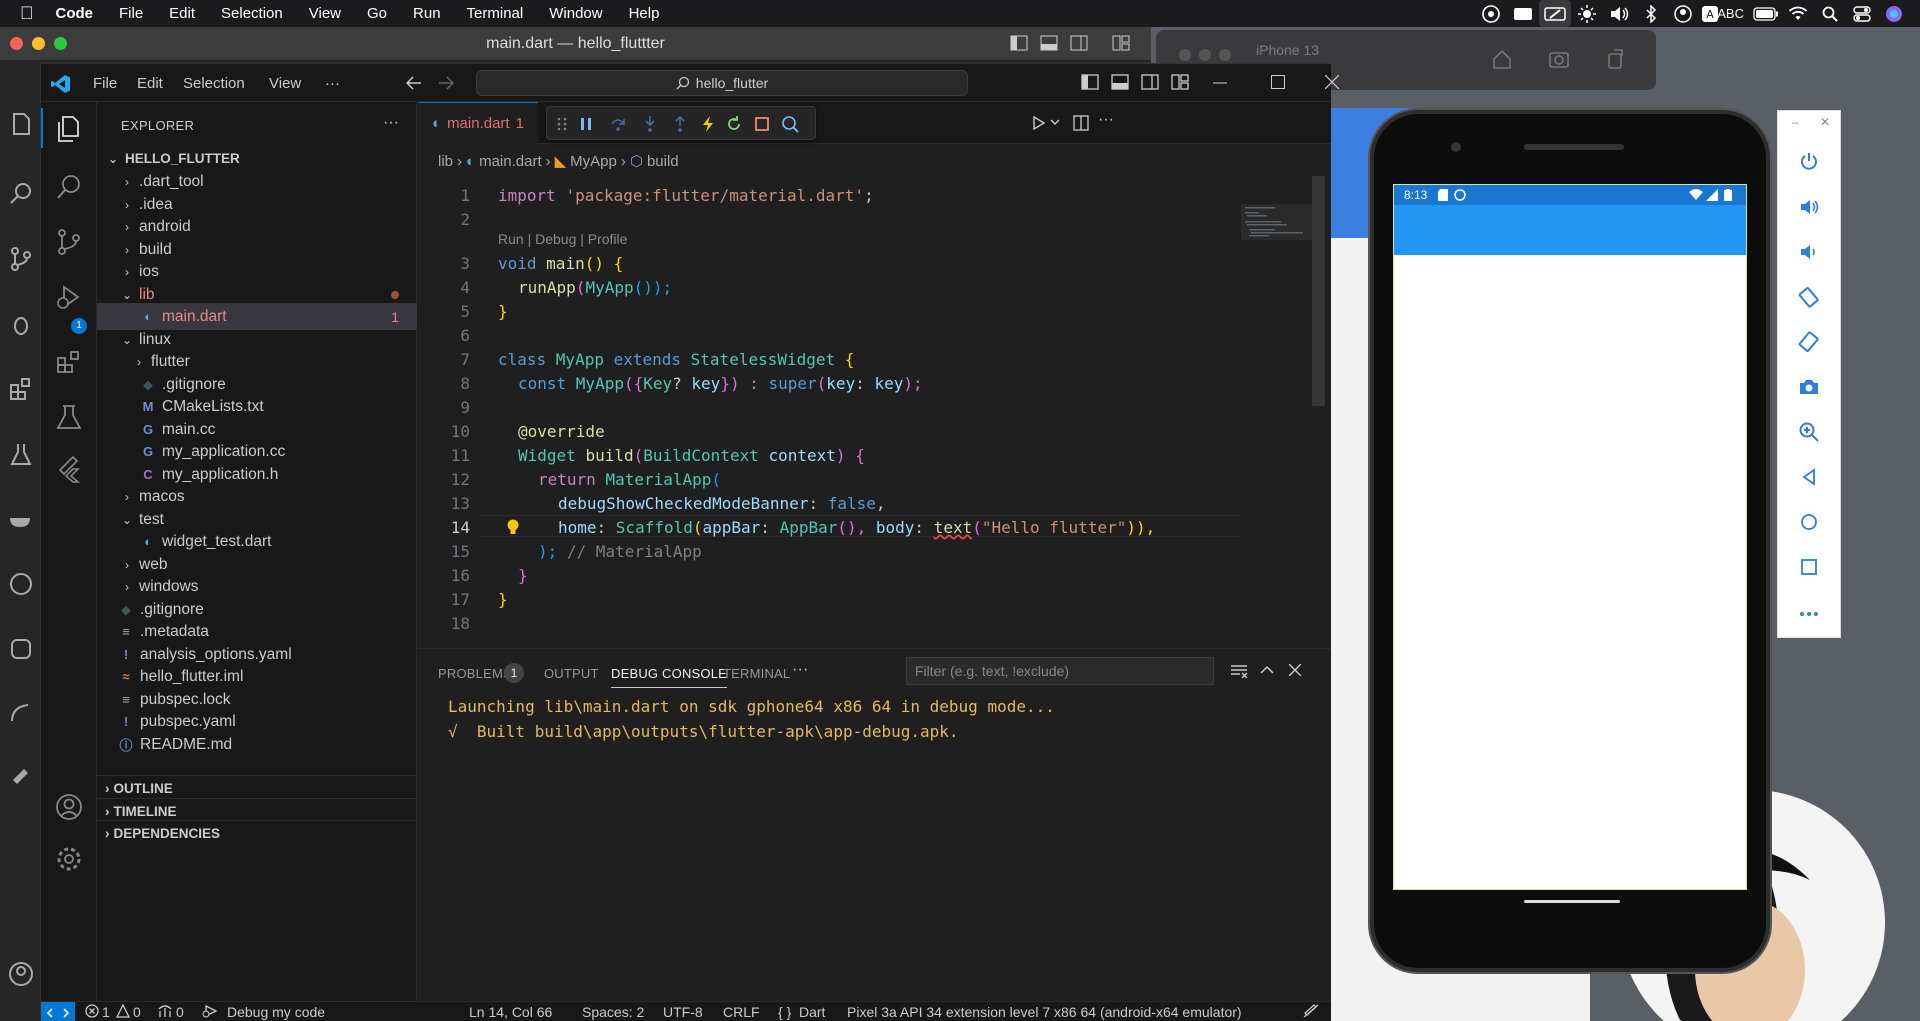 The image size is (1920, 1021). What do you see at coordinates (1809, 207) in the screenshot?
I see `volume-up-icon` at bounding box center [1809, 207].